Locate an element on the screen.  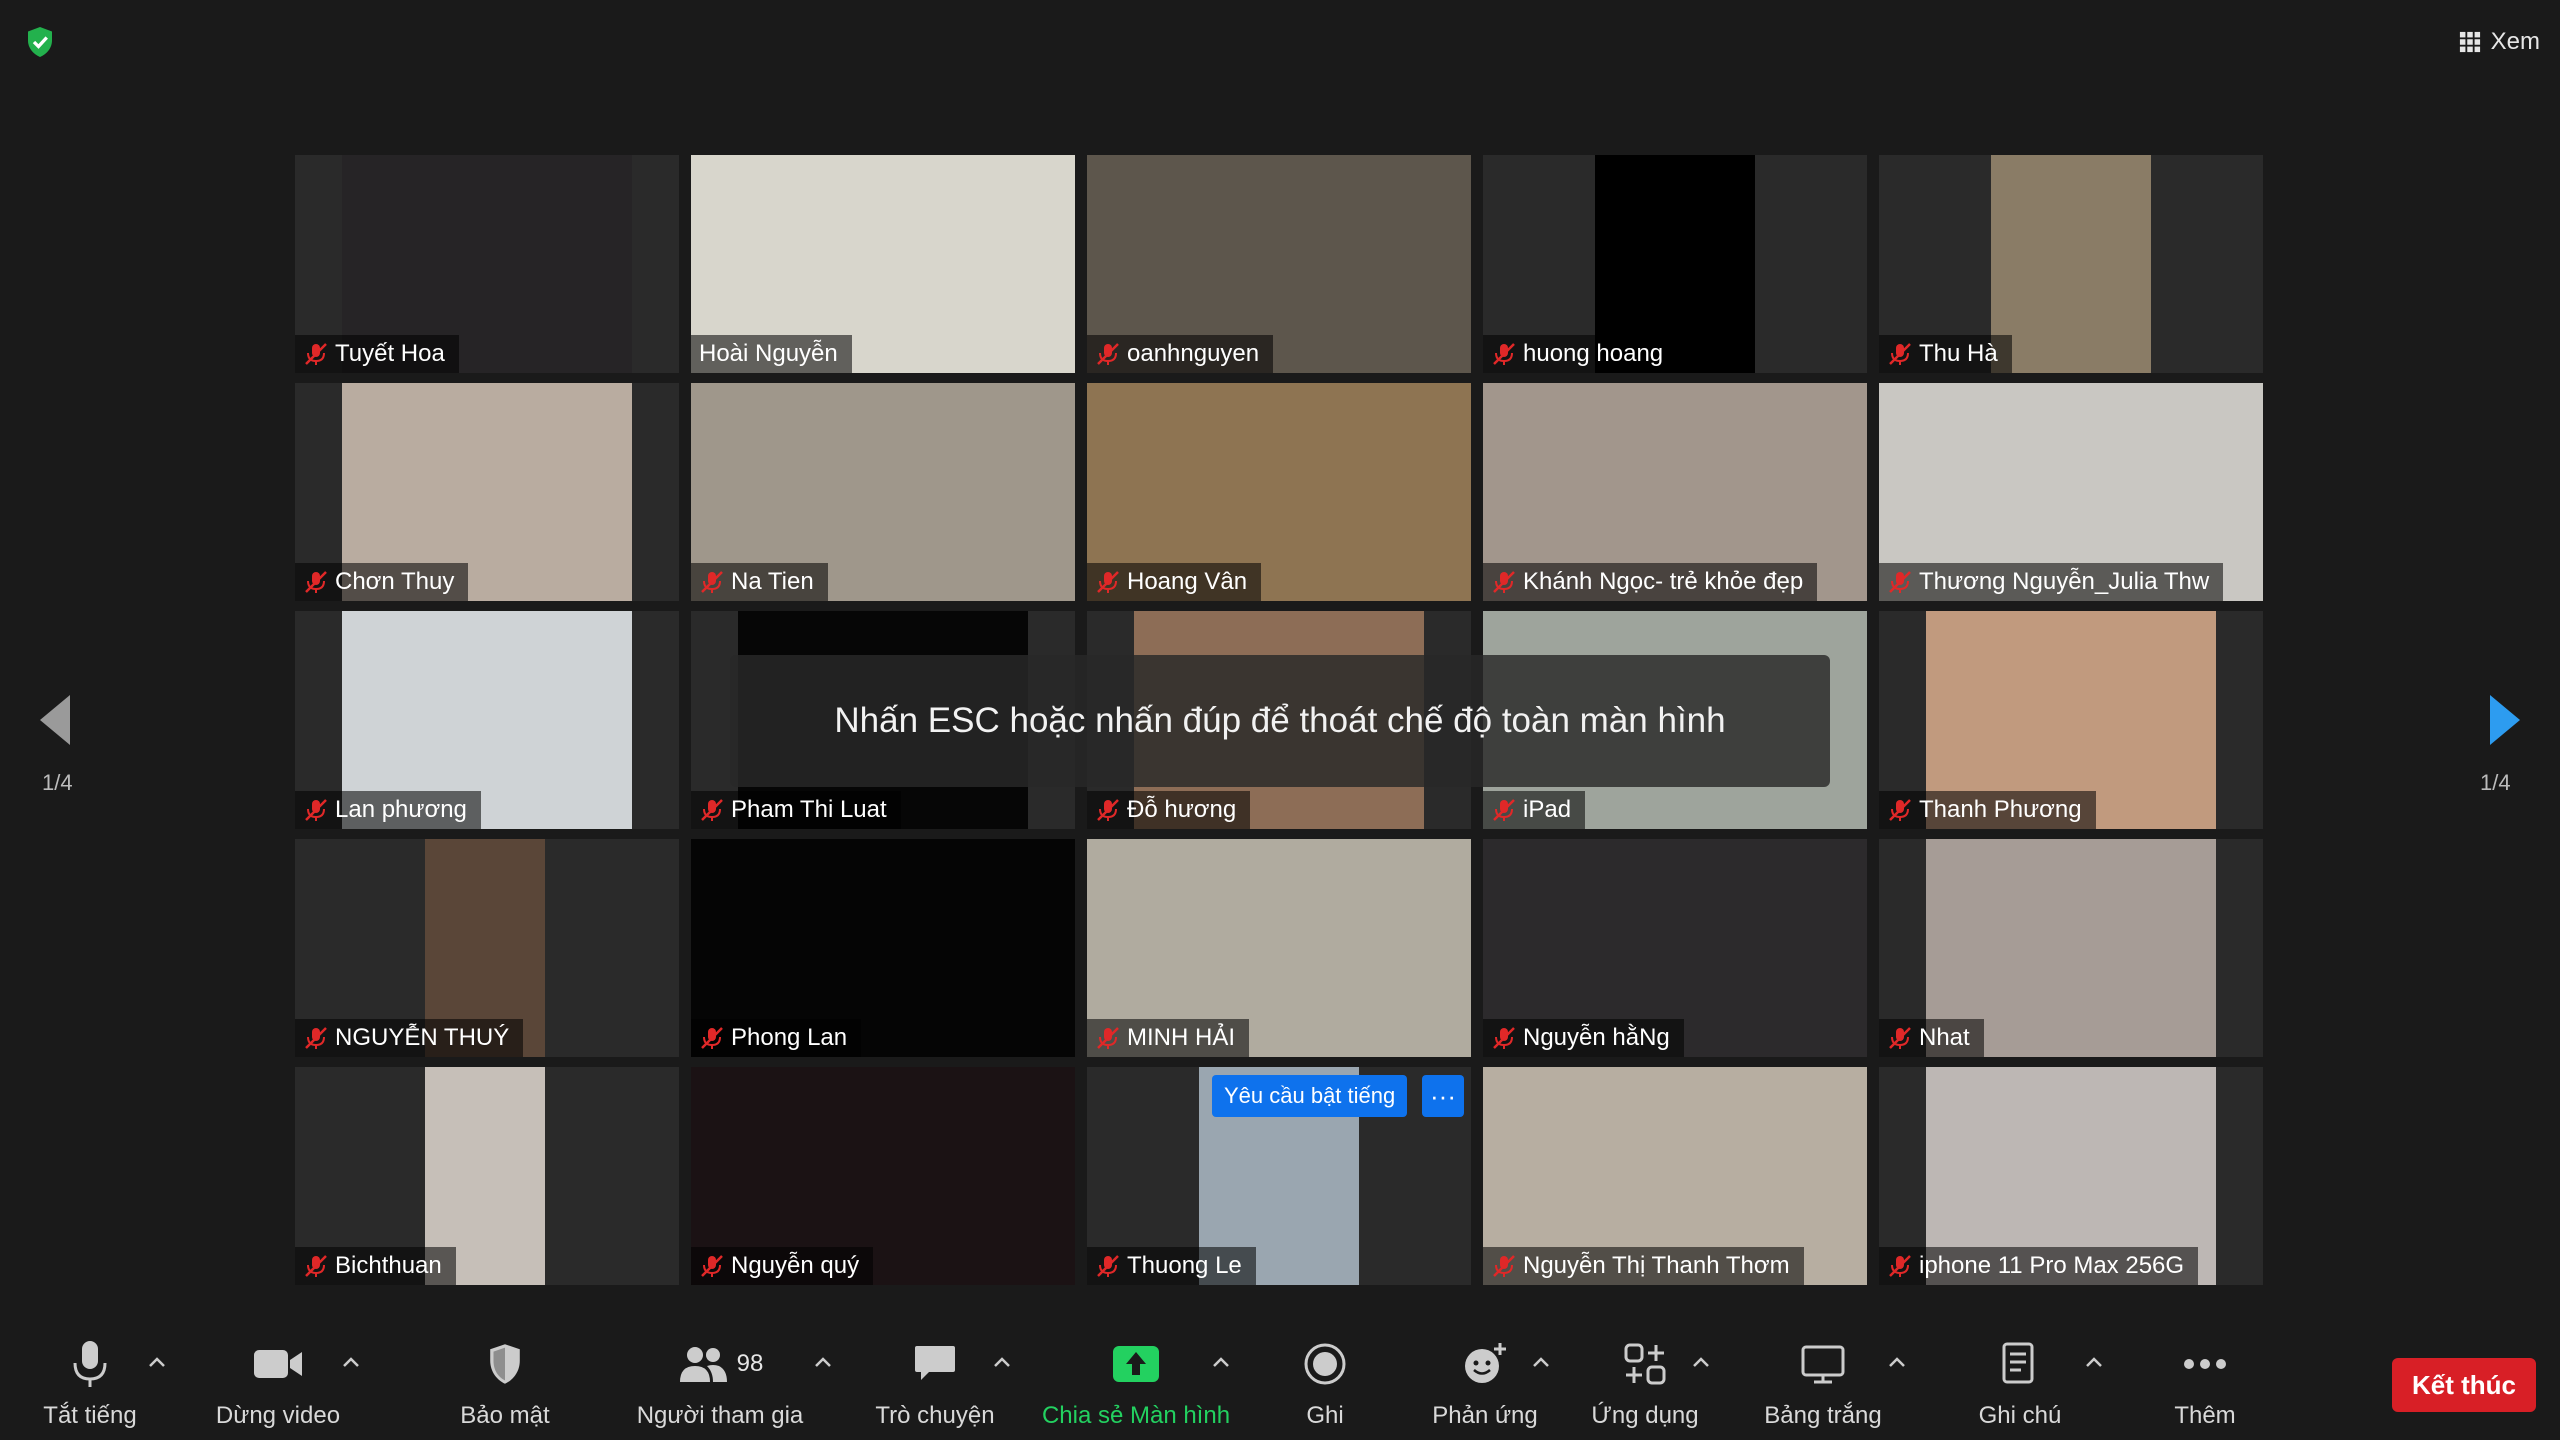
video-tile: huong hoang is located at coordinates (1675, 264).